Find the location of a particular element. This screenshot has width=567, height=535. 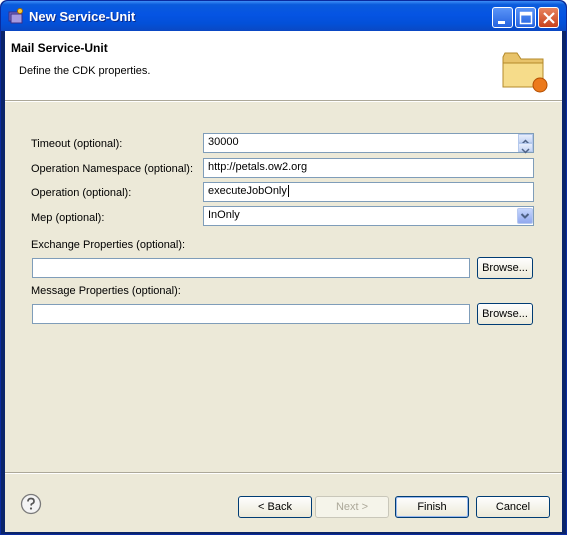

maximize-button is located at coordinates (525, 17).